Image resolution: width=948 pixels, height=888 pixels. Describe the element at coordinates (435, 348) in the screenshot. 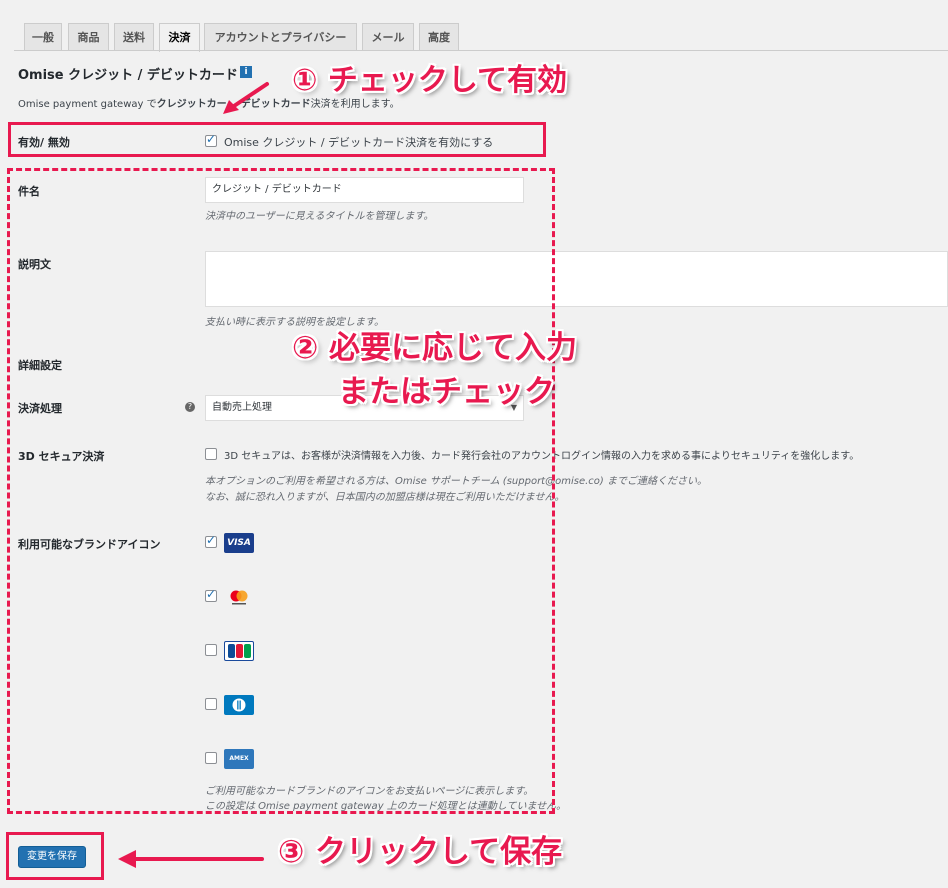

I see `callout-step2-line1: ② 必要に応じて入力` at that location.